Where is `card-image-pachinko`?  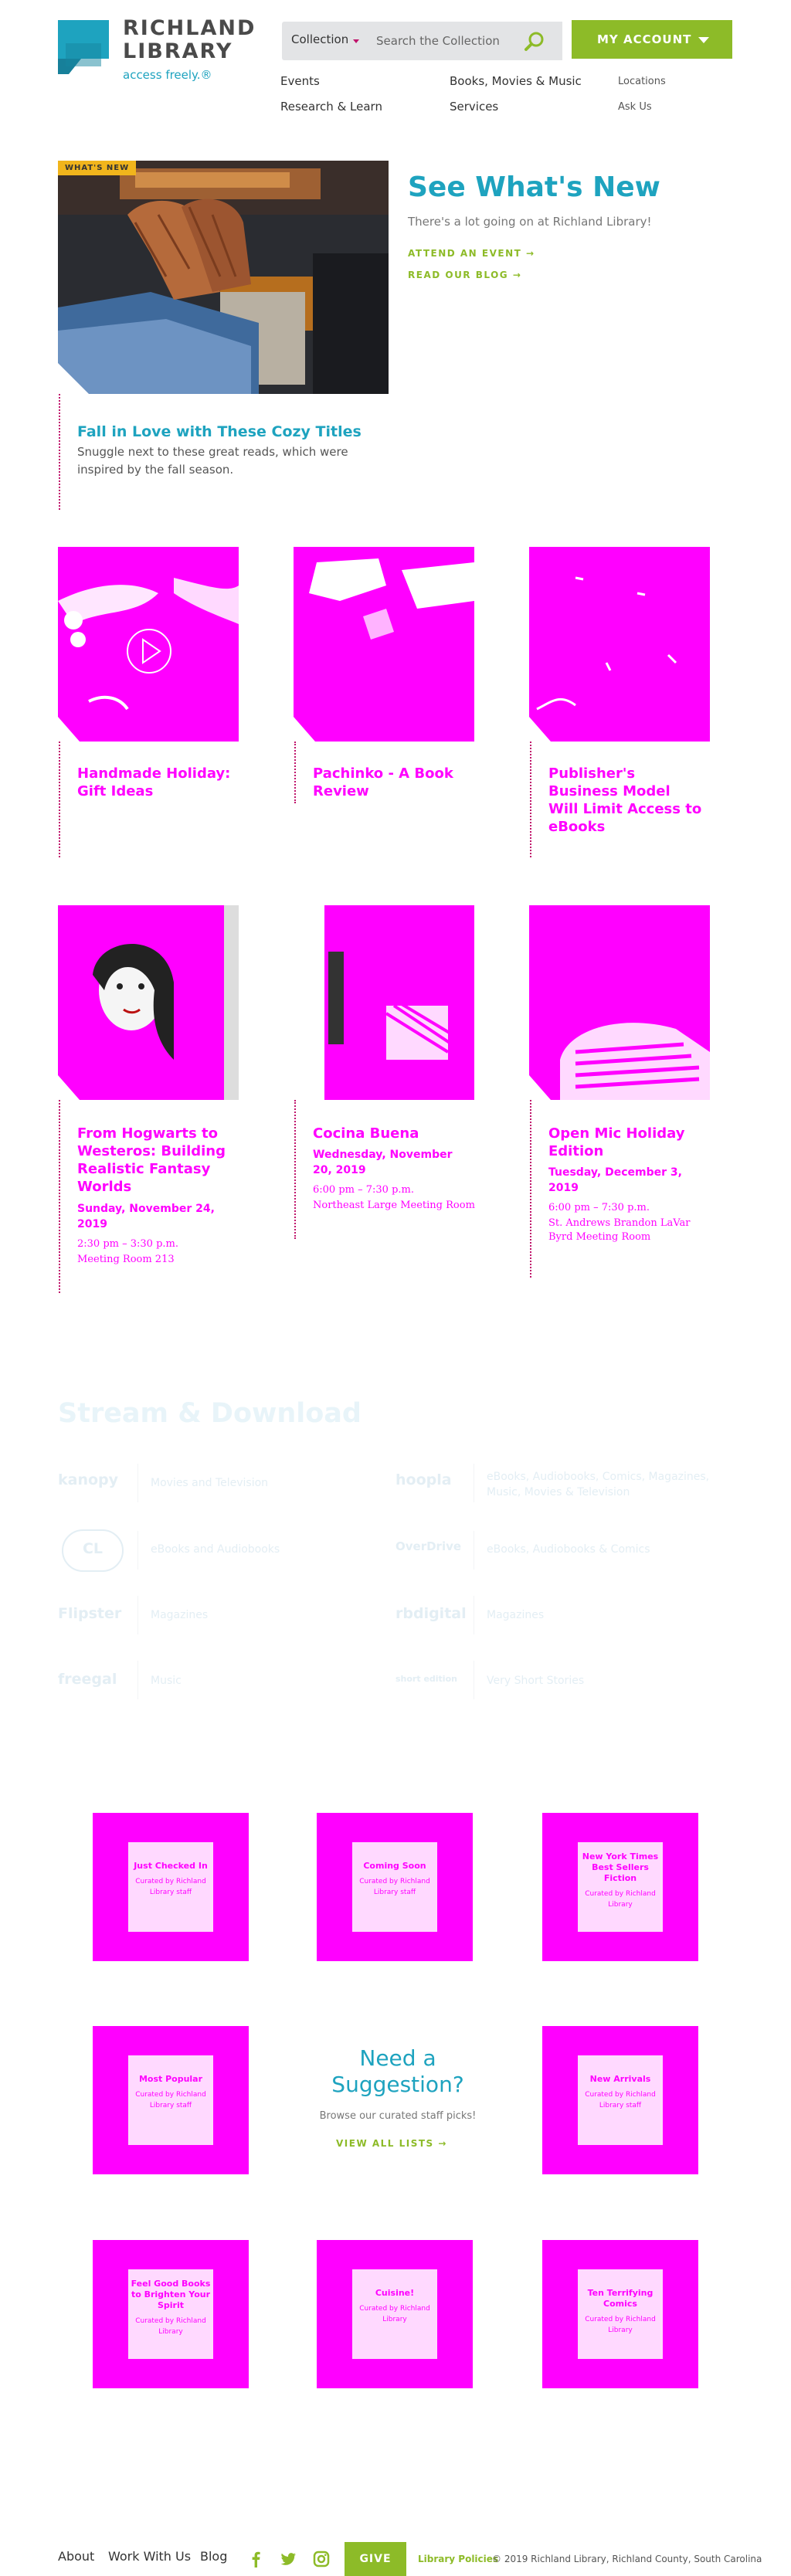
card-image-pachinko is located at coordinates (384, 644).